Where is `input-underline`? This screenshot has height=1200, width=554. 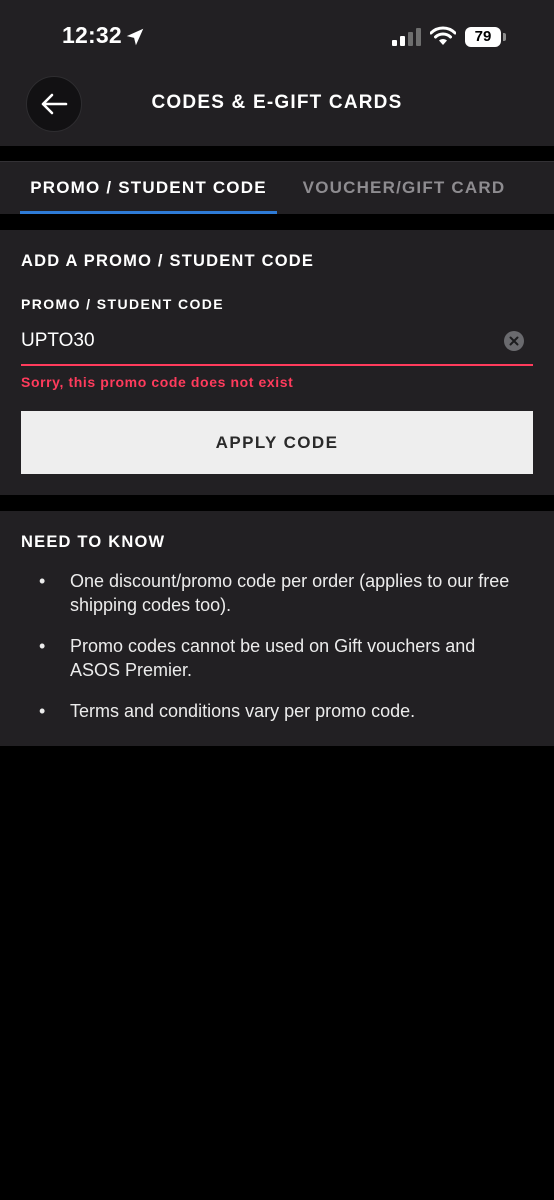
input-underline is located at coordinates (277, 365).